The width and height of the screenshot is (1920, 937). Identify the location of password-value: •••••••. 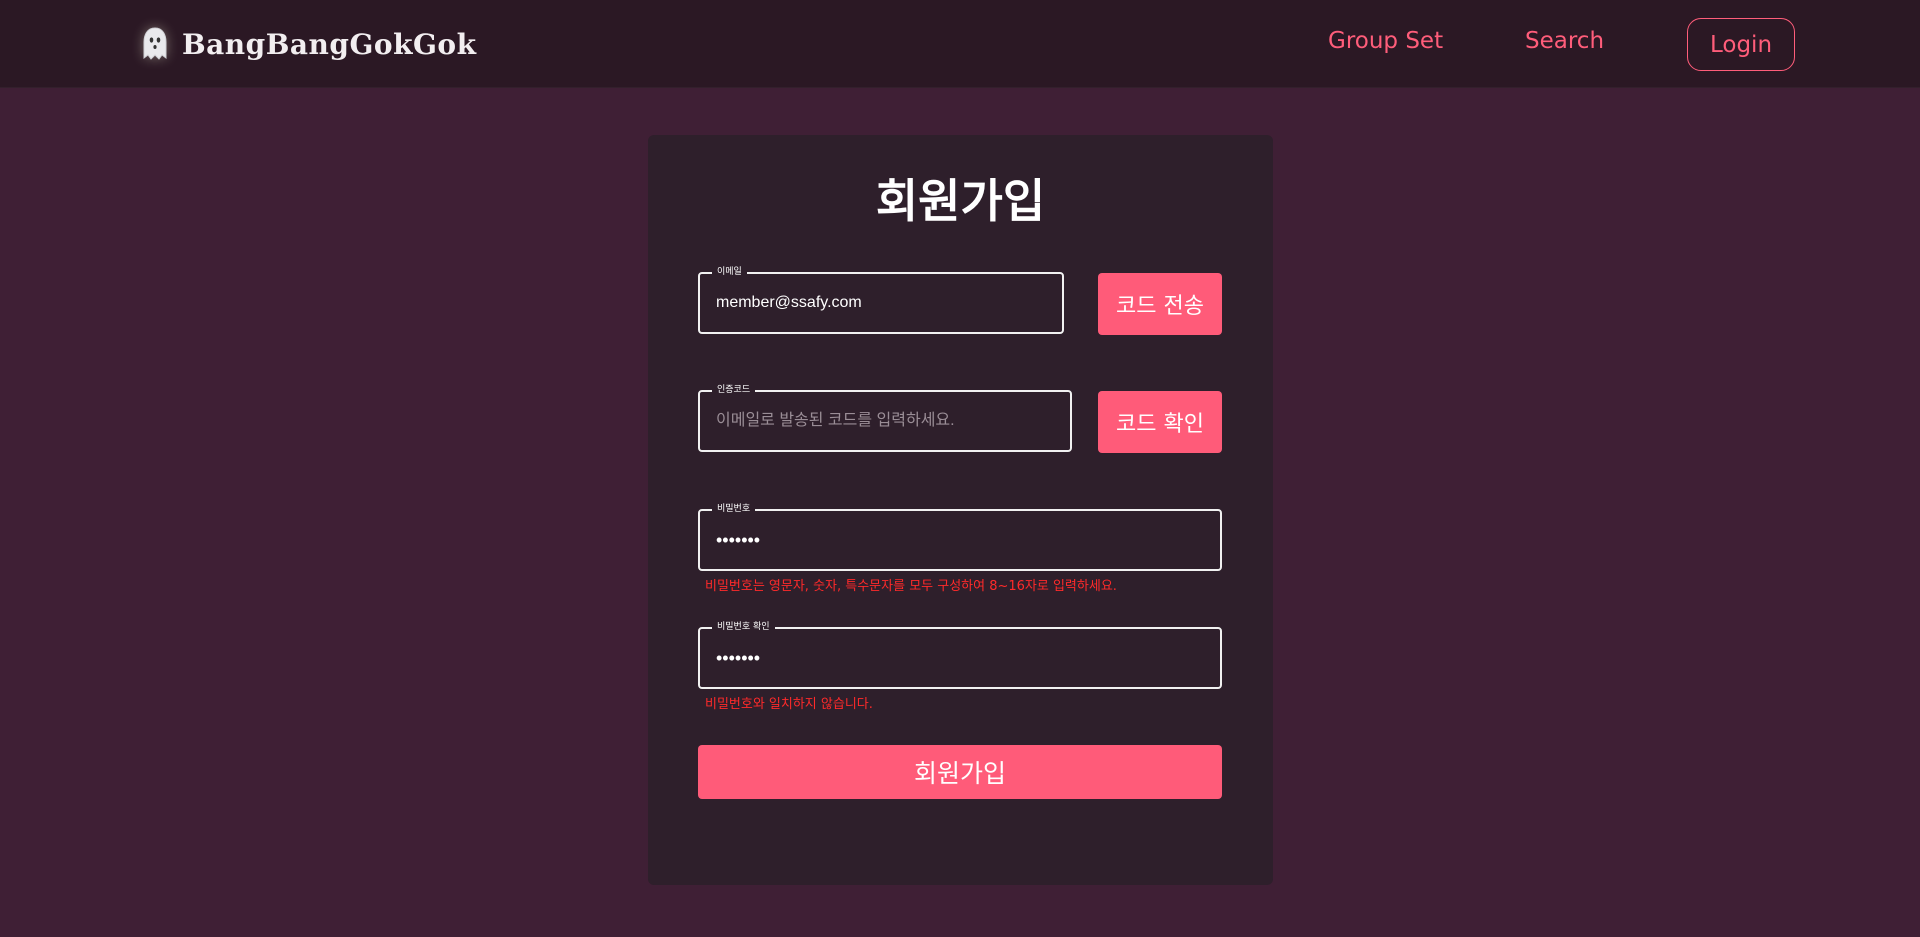
(738, 540).